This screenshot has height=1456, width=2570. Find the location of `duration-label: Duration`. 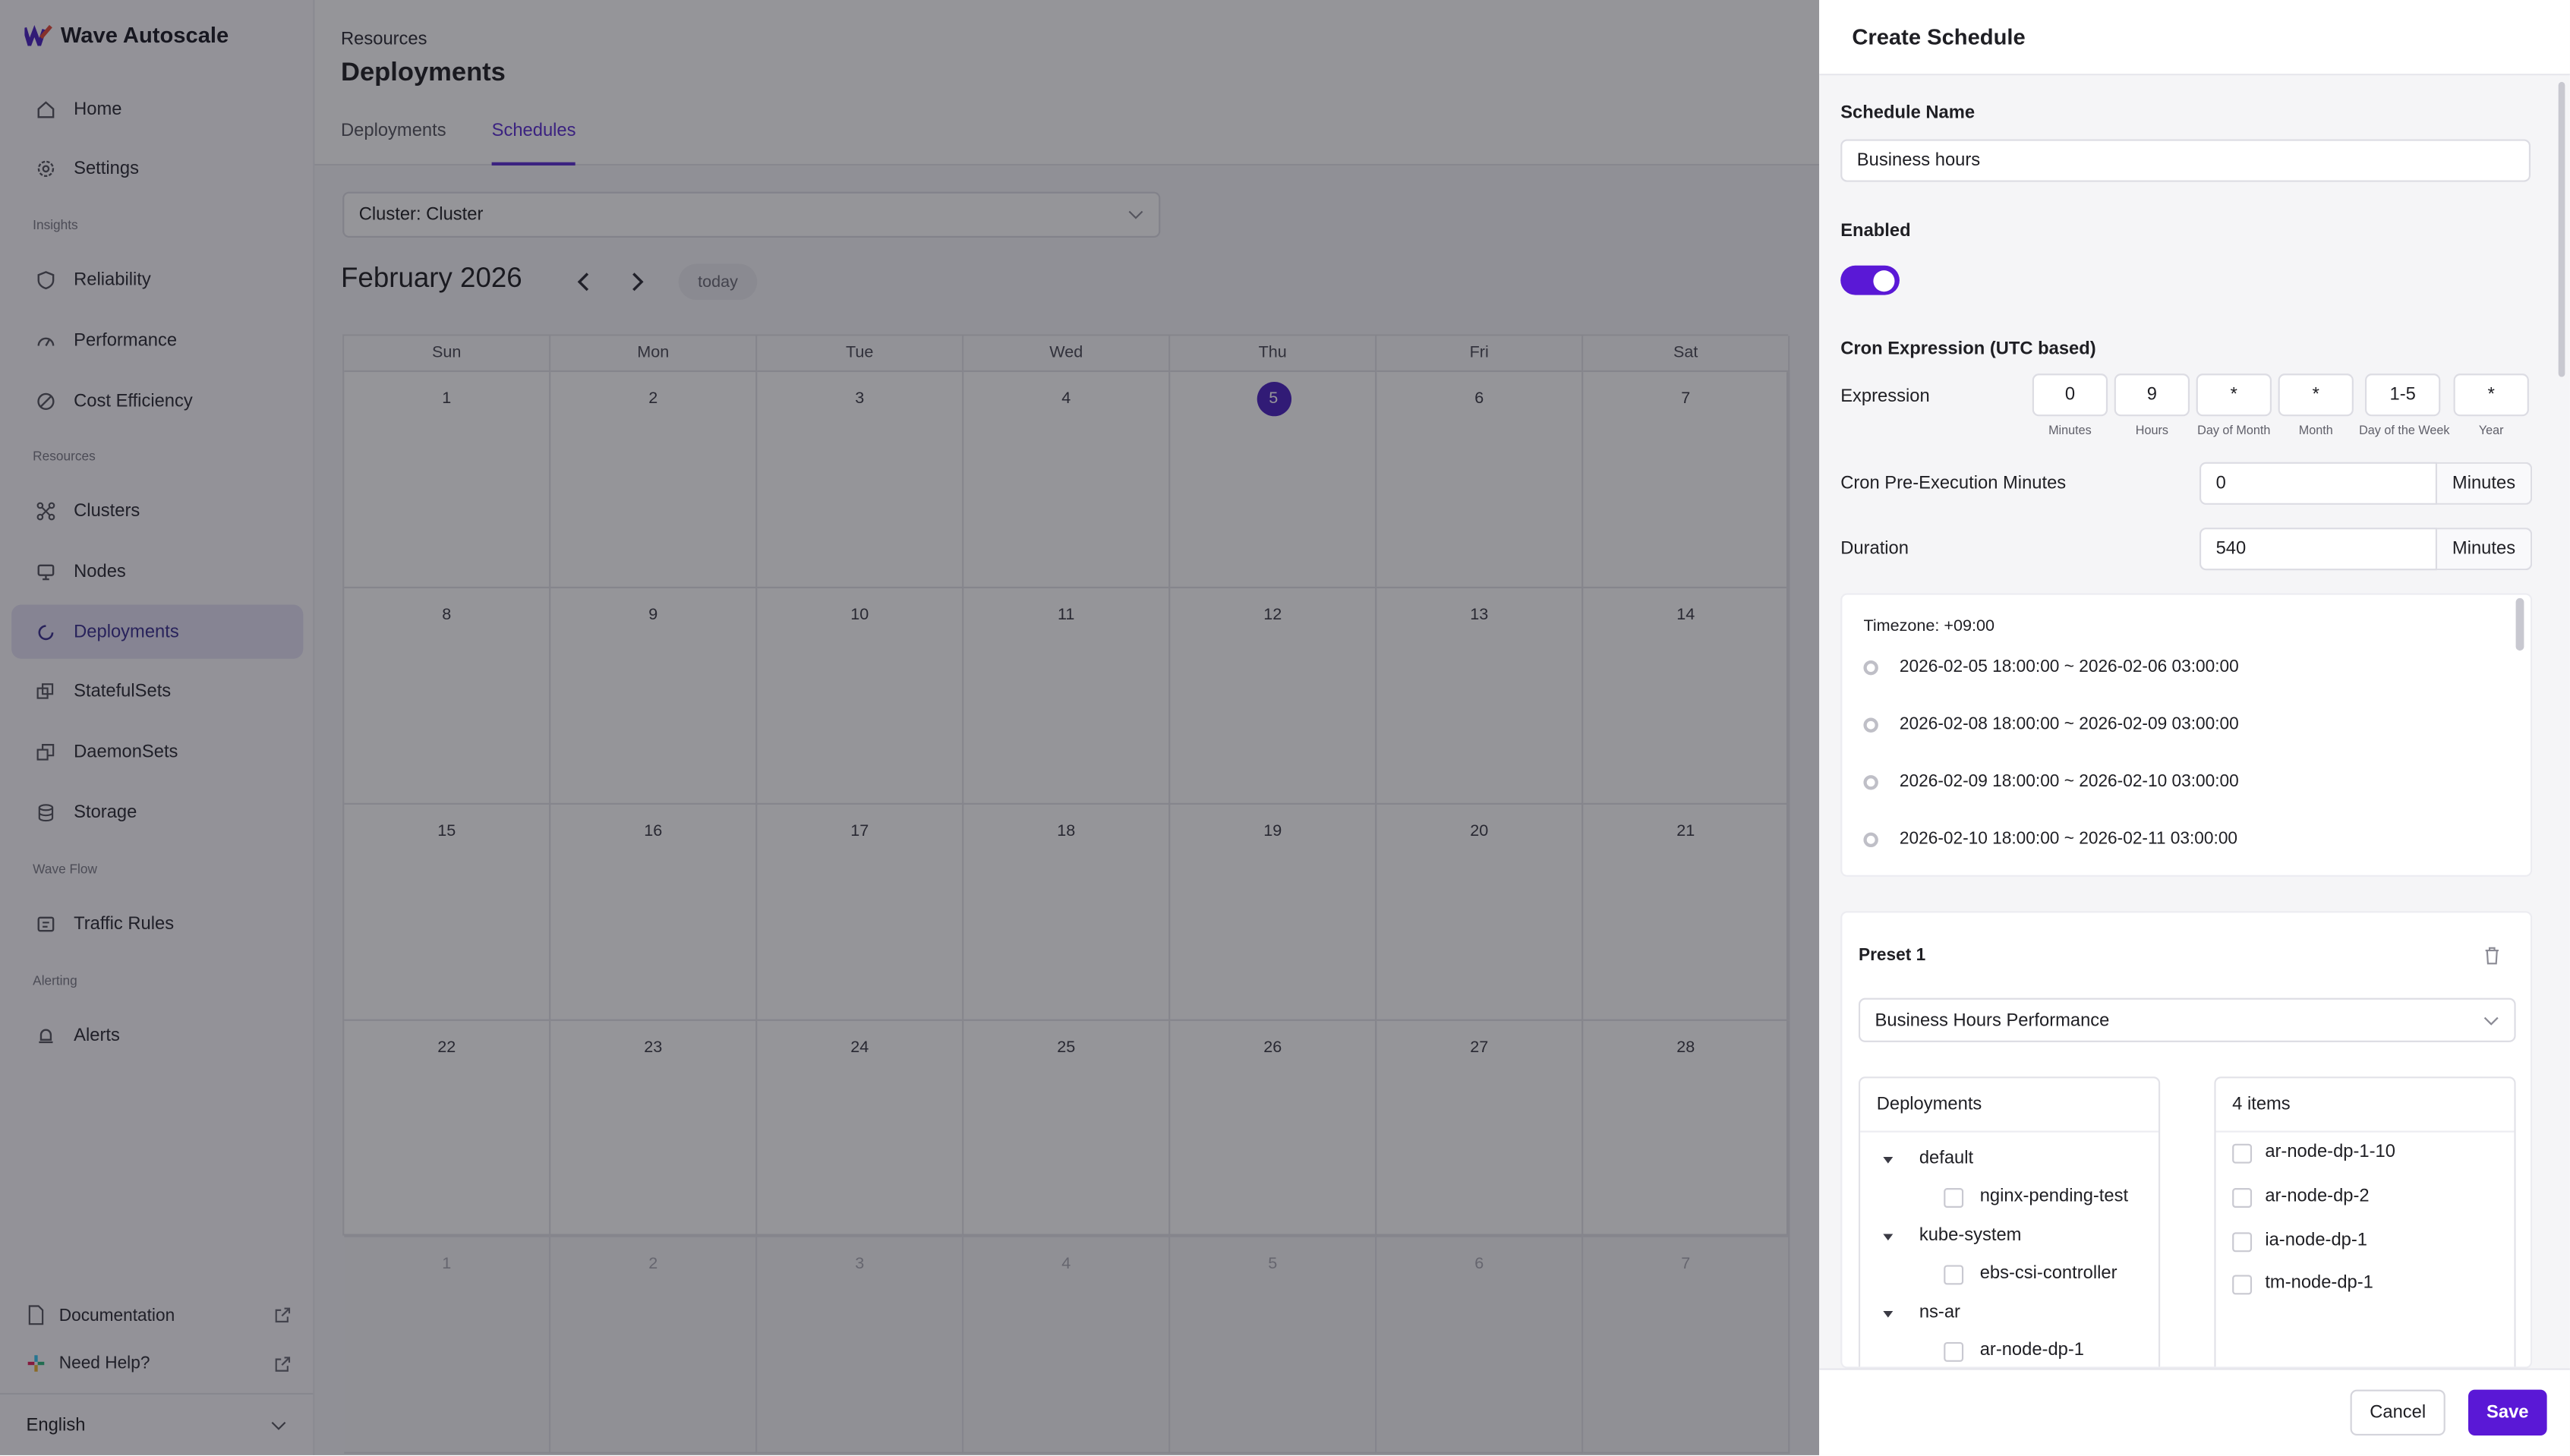

duration-label: Duration is located at coordinates (1875, 549).